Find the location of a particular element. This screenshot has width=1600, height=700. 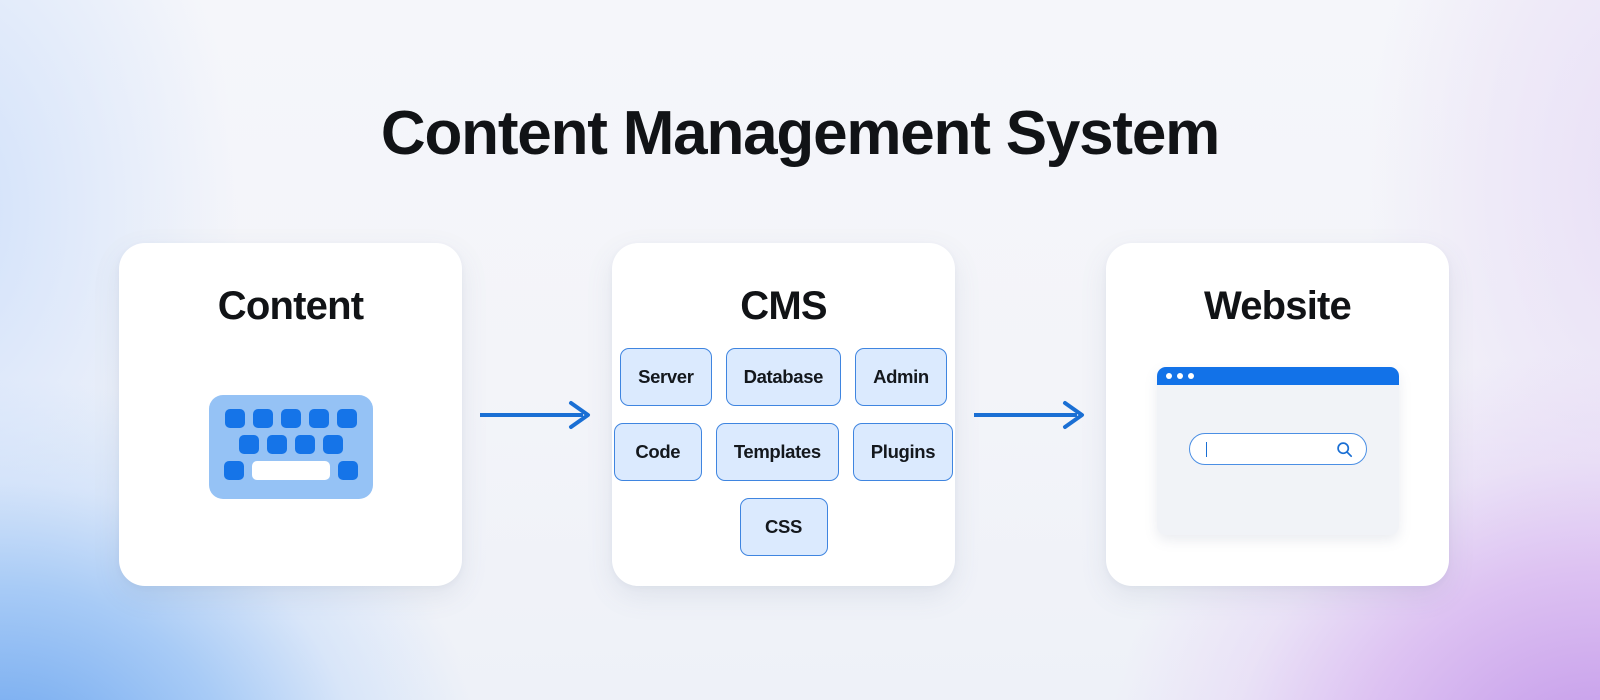

keyboard-icon is located at coordinates (290, 447).